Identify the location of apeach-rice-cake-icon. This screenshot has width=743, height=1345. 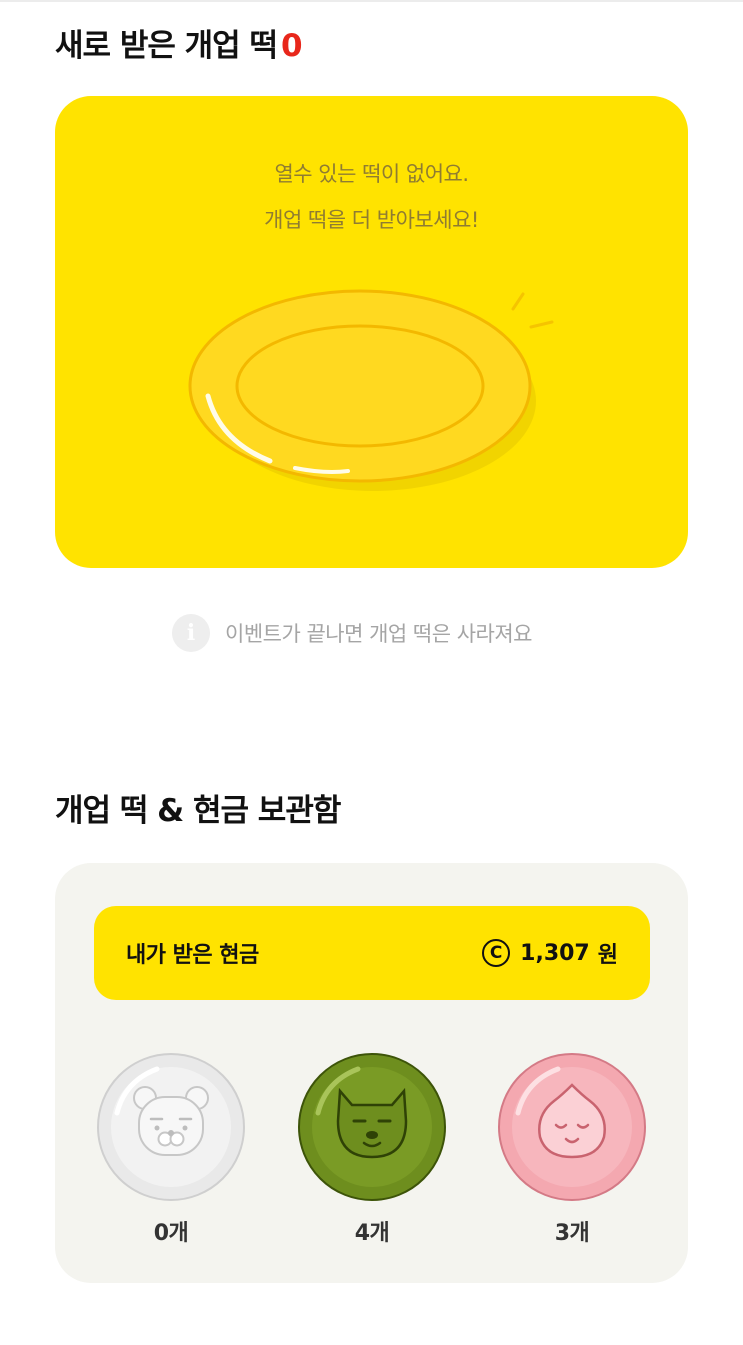
(572, 1127).